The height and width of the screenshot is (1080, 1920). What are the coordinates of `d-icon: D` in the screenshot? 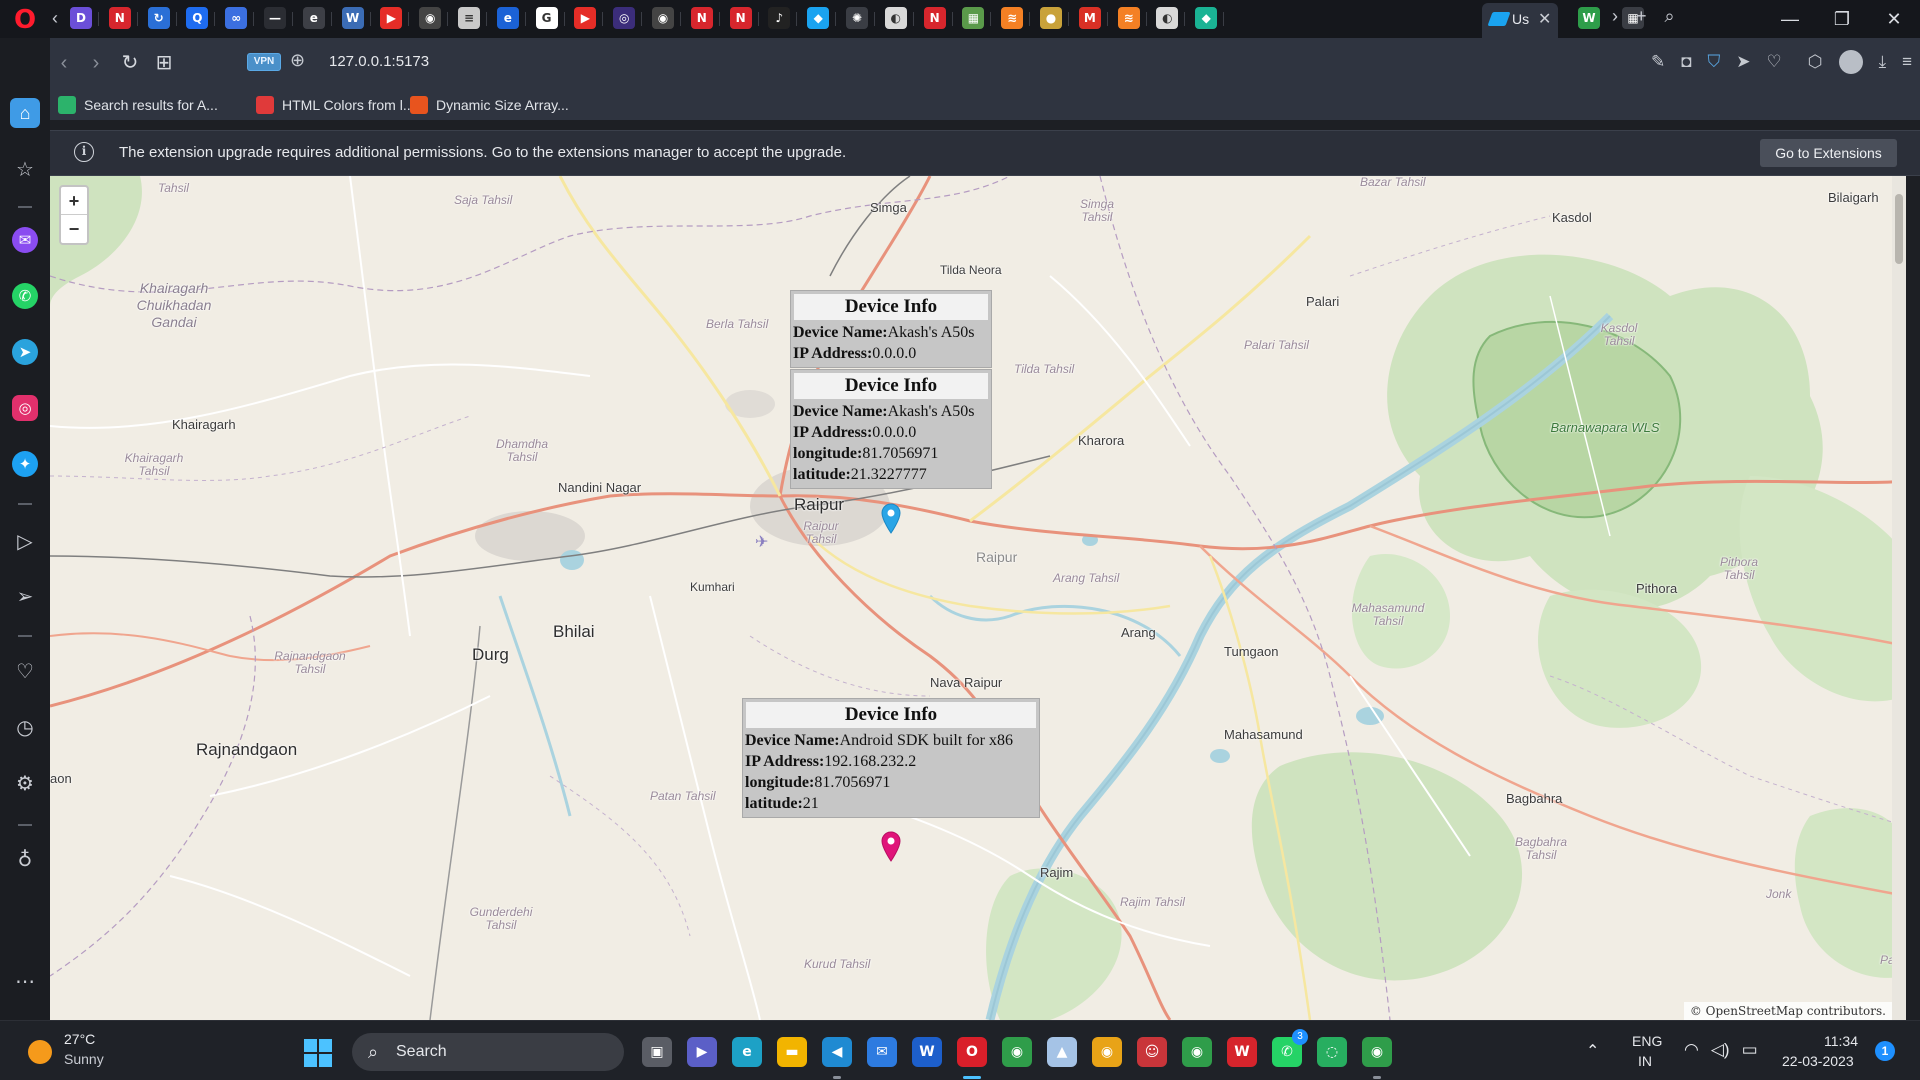 It's located at (81, 18).